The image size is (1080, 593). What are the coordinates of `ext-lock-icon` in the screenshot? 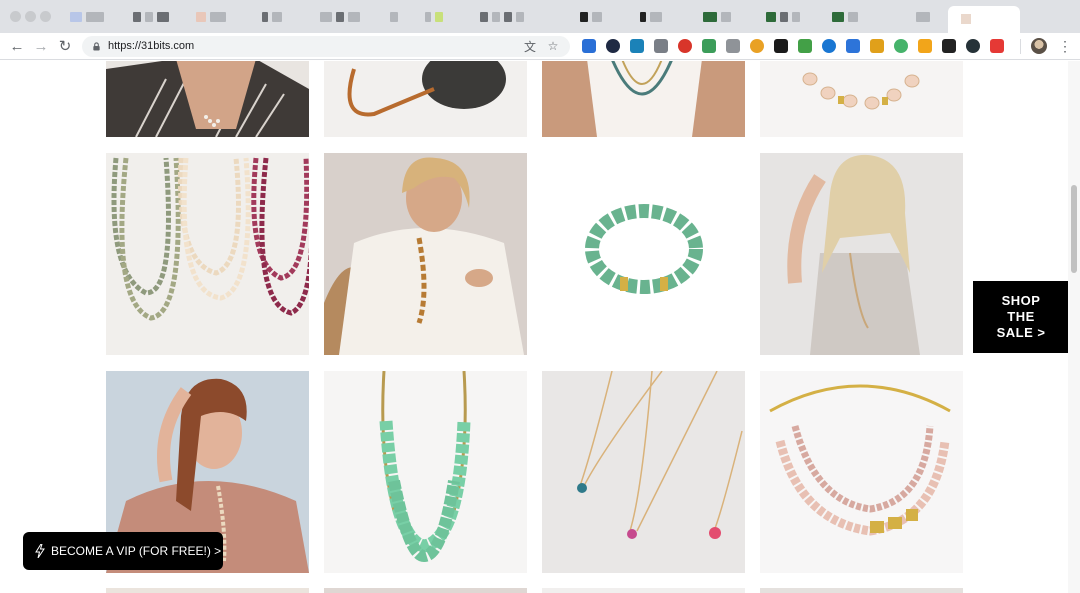 It's located at (853, 46).